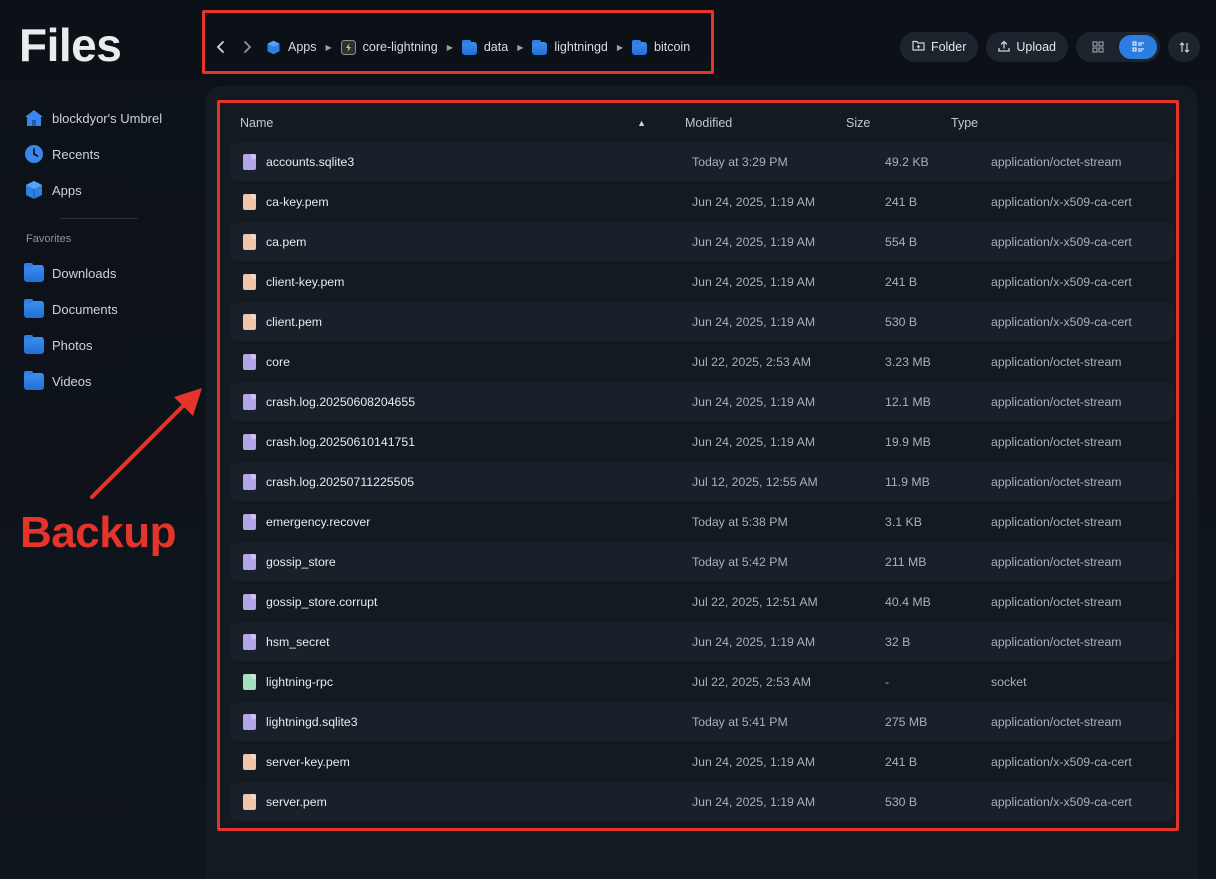 This screenshot has height=879, width=1216. I want to click on sidebar-item-label: Documents, so click(85, 309).